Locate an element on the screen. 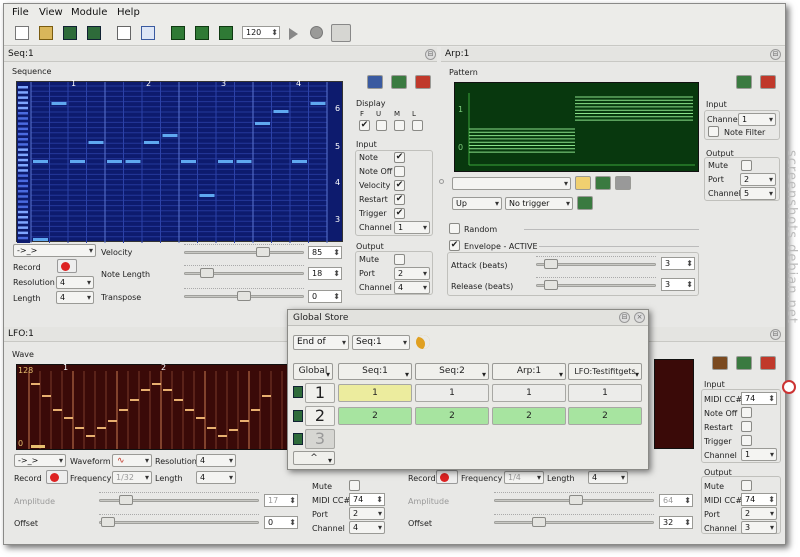 The width and height of the screenshot is (800, 557). collapse-button: ^ is located at coordinates (314, 459).